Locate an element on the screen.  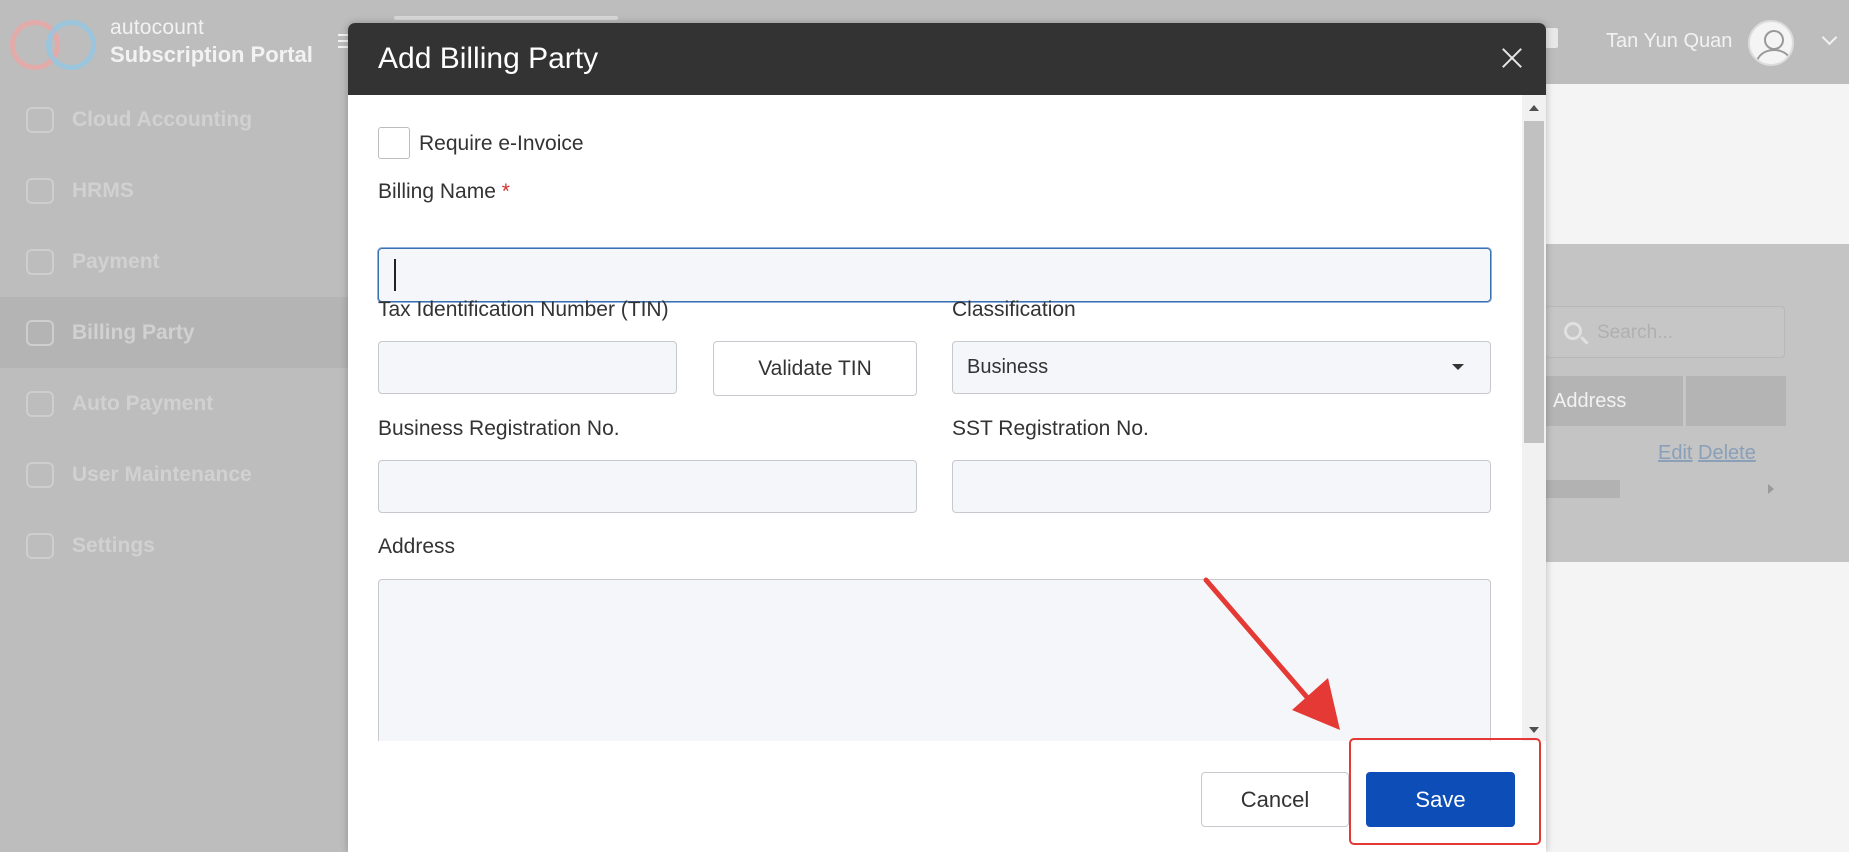
modal-title: Add Billing Party is located at coordinates (488, 58).